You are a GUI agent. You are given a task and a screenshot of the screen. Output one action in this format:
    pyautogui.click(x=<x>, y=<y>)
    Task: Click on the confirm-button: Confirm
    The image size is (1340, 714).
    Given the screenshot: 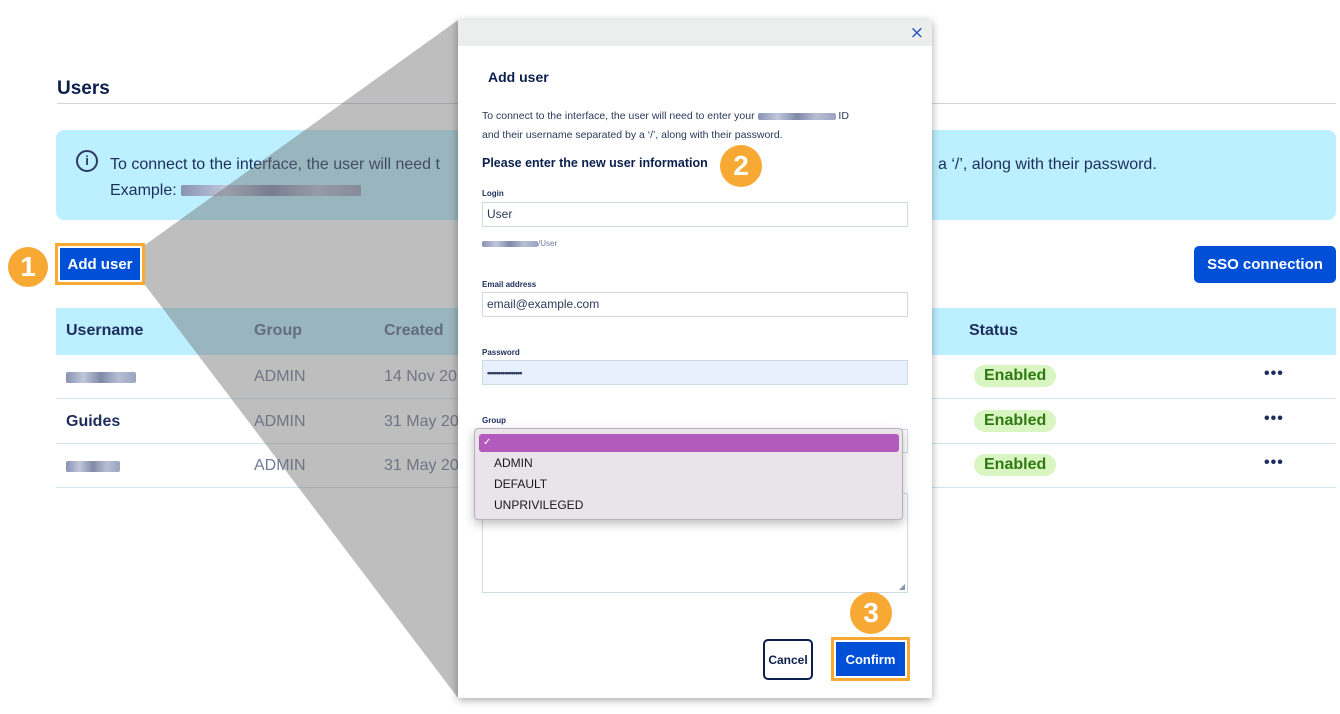 What is the action you would take?
    pyautogui.click(x=870, y=659)
    